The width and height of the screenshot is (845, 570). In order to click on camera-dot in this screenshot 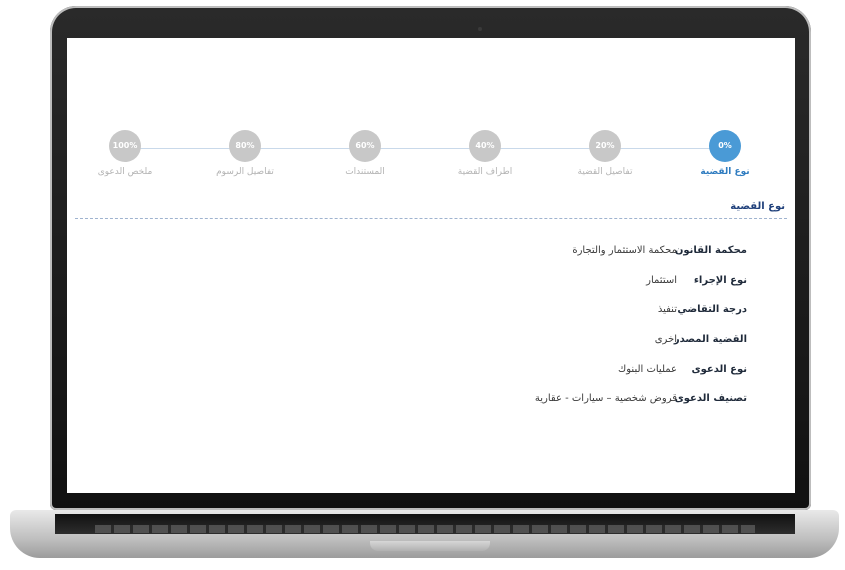, I will do `click(480, 29)`.